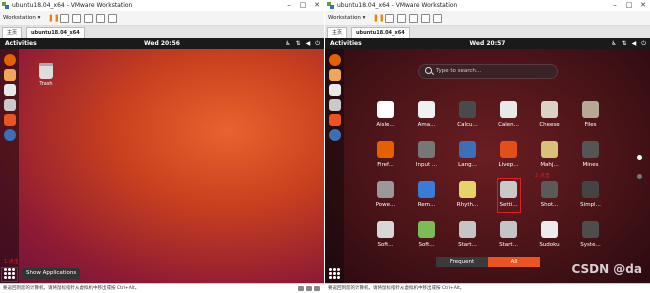 The image size is (650, 293). What do you see at coordinates (462, 262) in the screenshot?
I see `tab-frequent: Frequent` at bounding box center [462, 262].